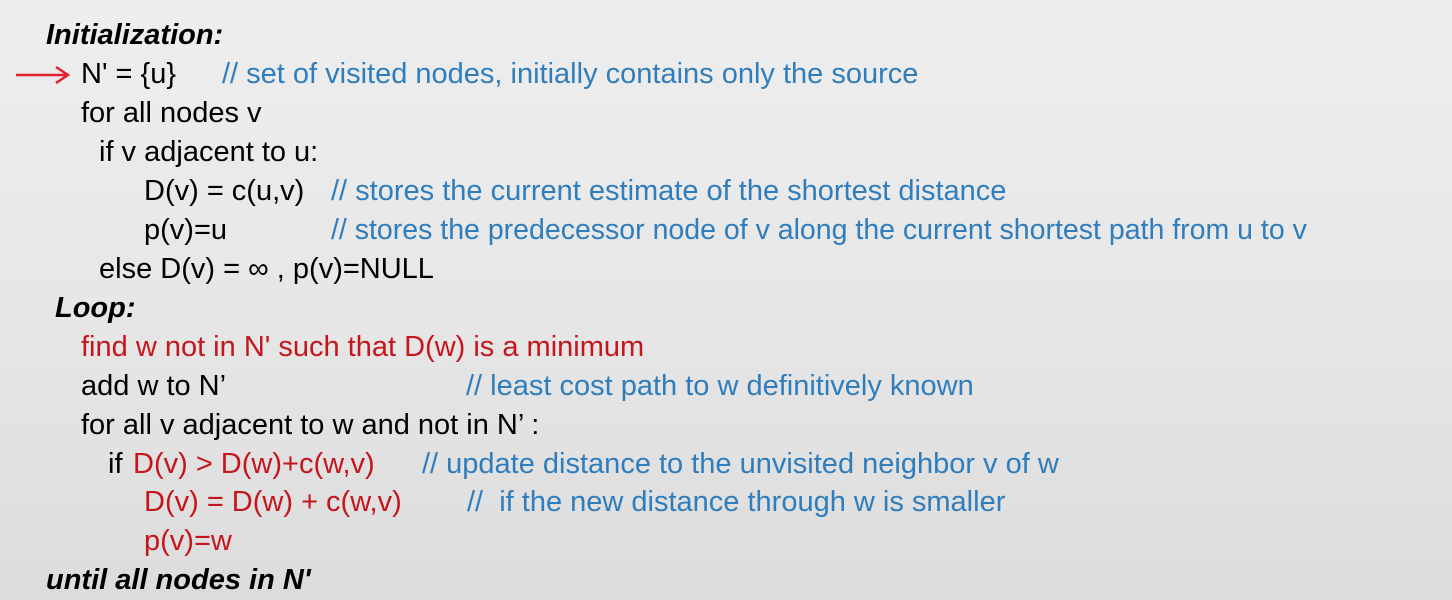 Image resolution: width=1452 pixels, height=600 pixels. Describe the element at coordinates (188, 541) in the screenshot. I see `loop-predecessor-update: p(v)=w` at that location.